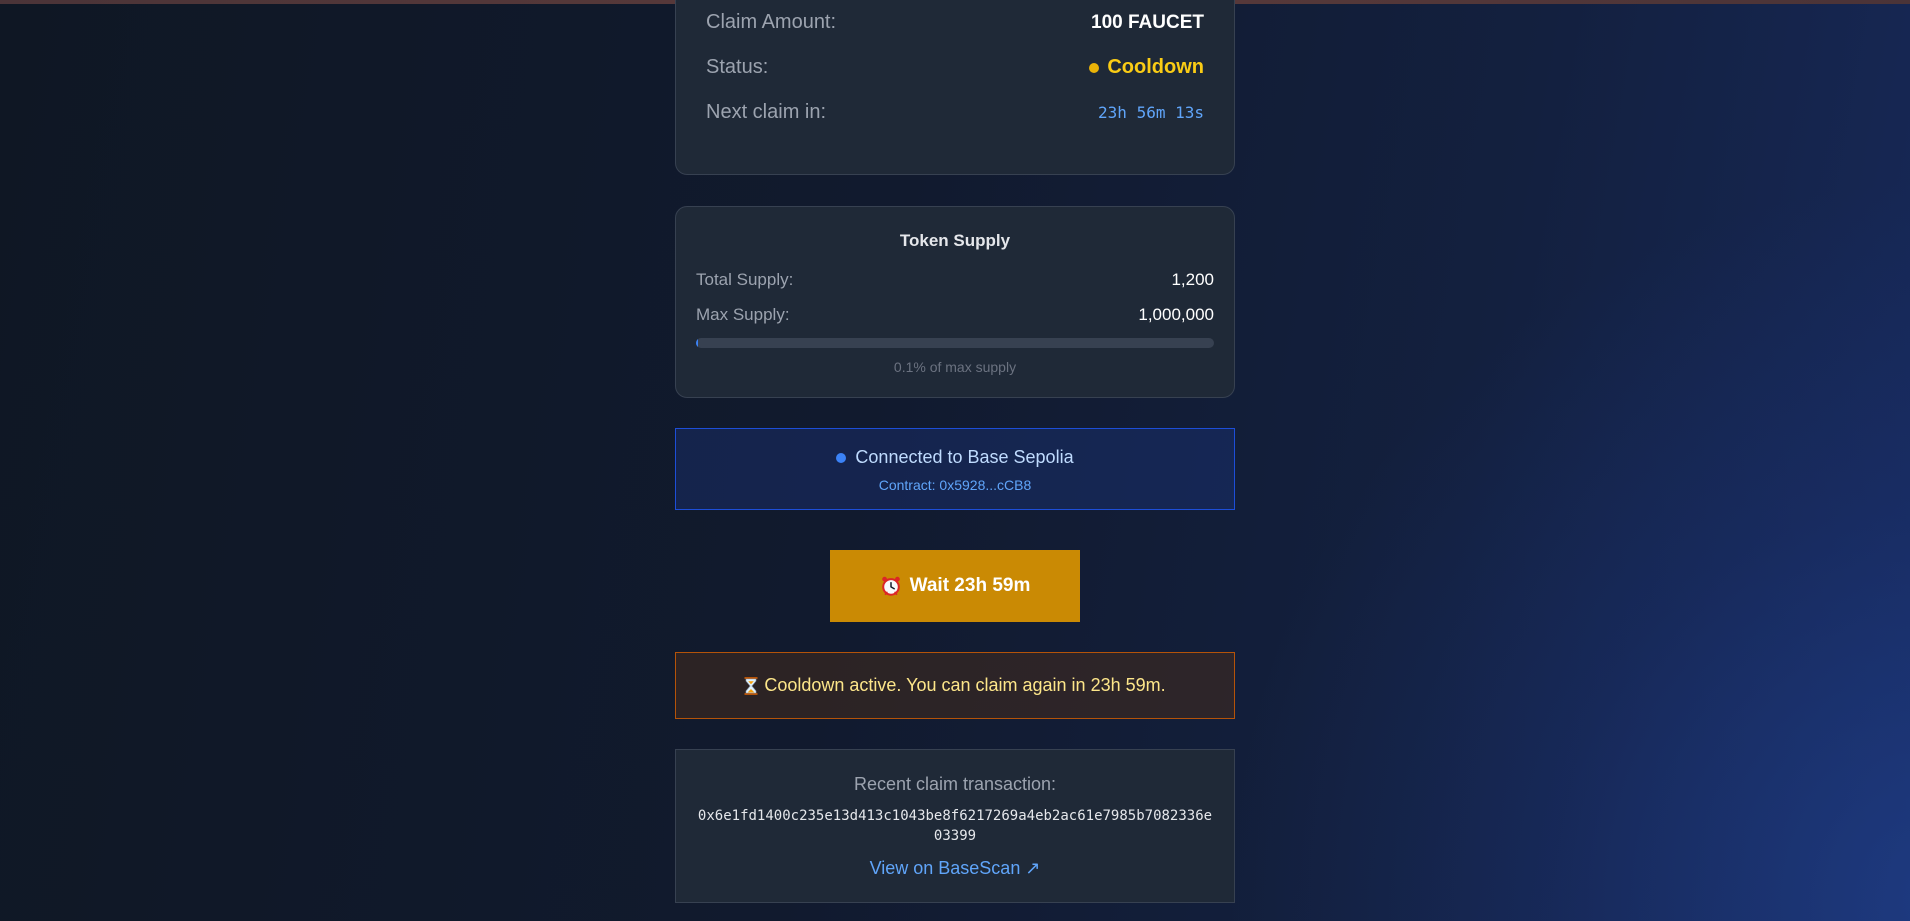  I want to click on claim-amount-value: 100 FAUCET, so click(1147, 22).